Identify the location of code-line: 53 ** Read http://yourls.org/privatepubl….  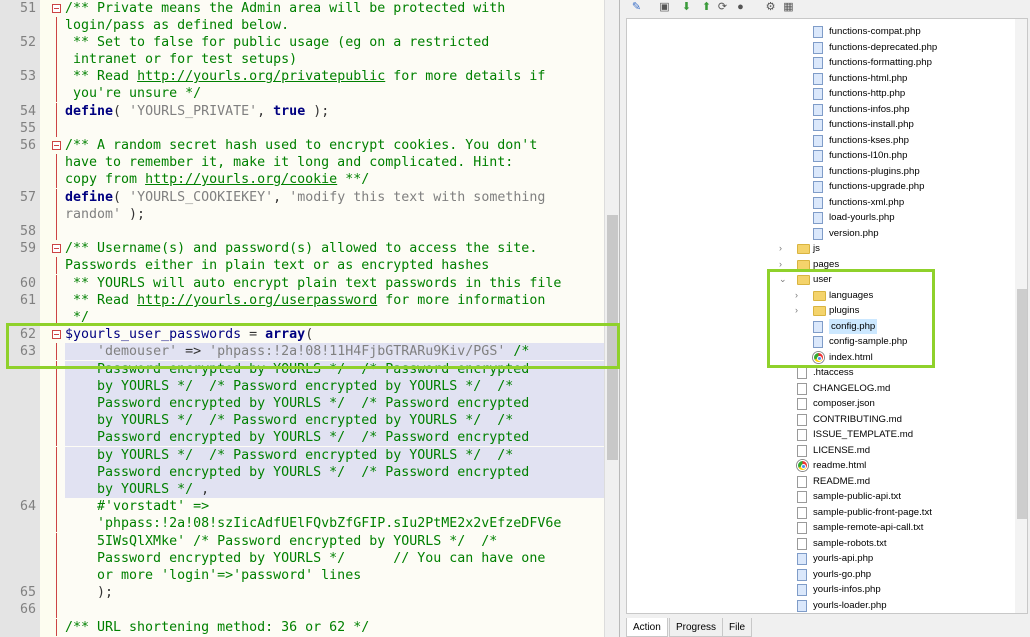
(302, 76).